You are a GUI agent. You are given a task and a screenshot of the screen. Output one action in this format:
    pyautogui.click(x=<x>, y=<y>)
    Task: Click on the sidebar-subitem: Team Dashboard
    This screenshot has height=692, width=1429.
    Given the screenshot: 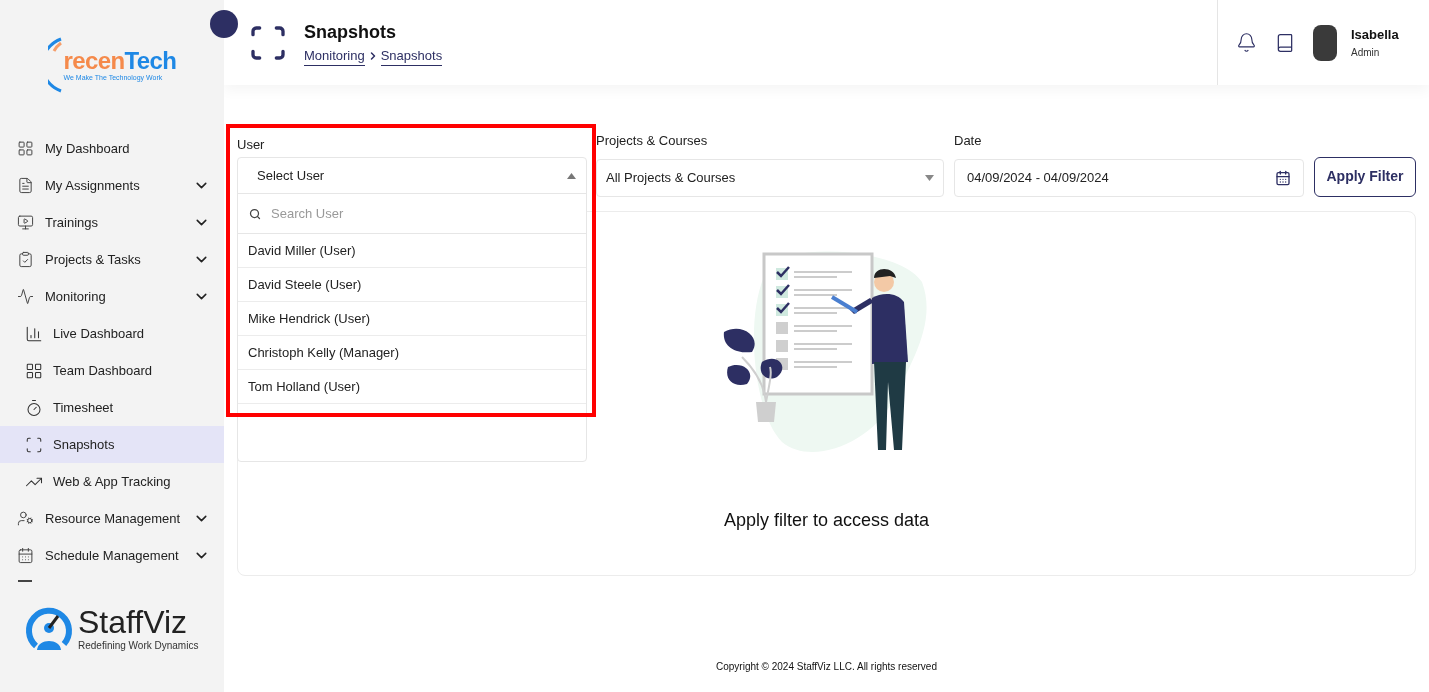 What is the action you would take?
    pyautogui.click(x=112, y=370)
    